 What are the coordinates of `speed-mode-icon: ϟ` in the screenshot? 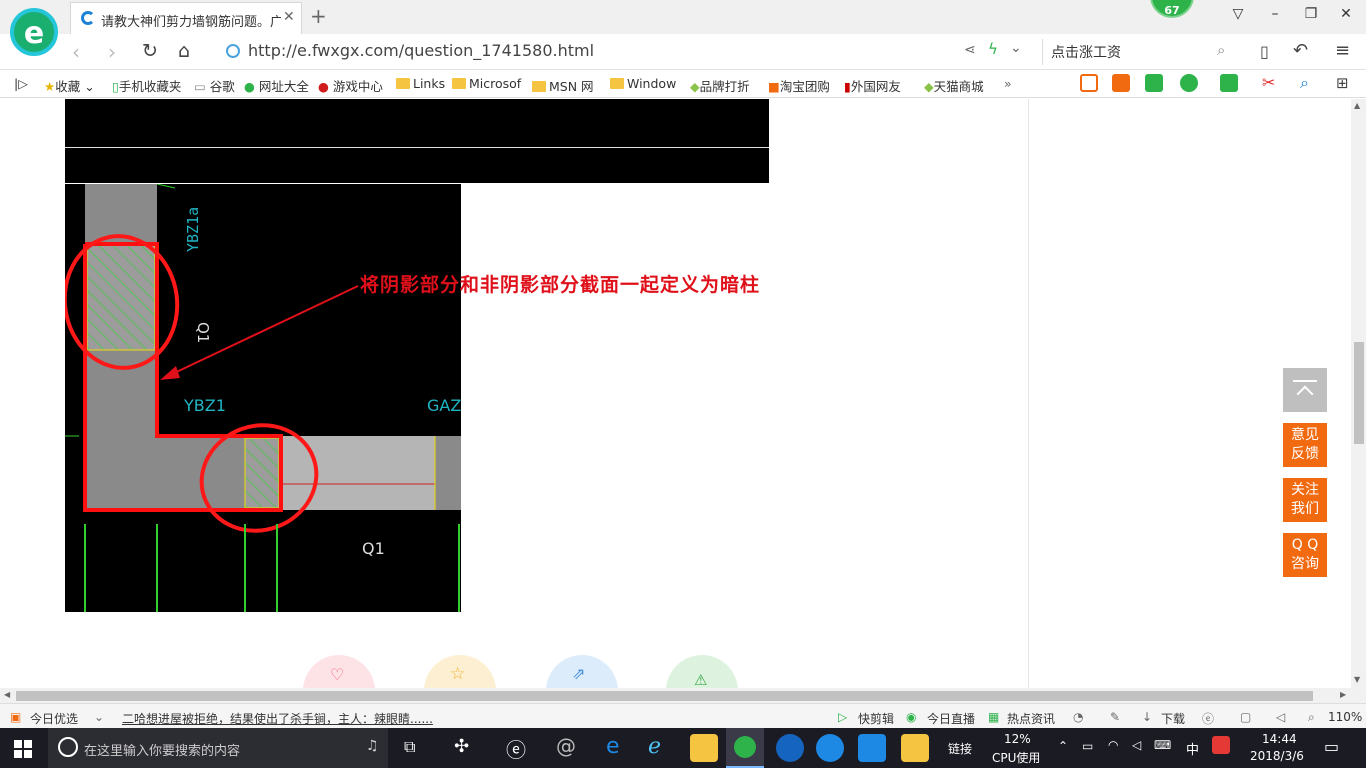 It's located at (993, 49).